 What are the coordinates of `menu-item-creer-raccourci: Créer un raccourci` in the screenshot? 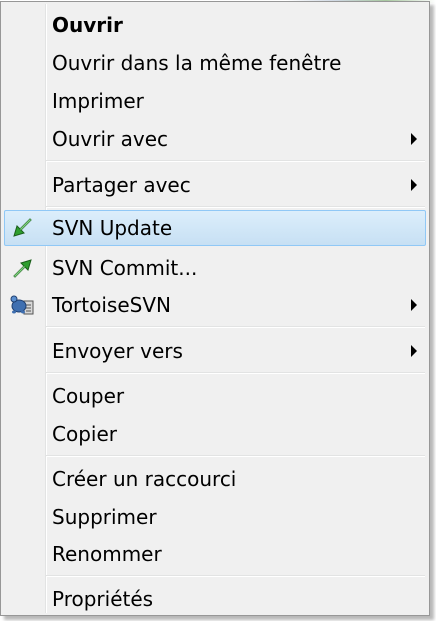 It's located at (215, 479).